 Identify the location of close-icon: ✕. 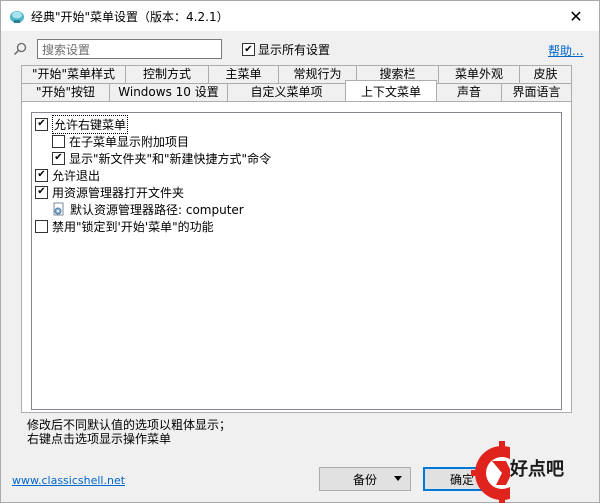
(576, 16).